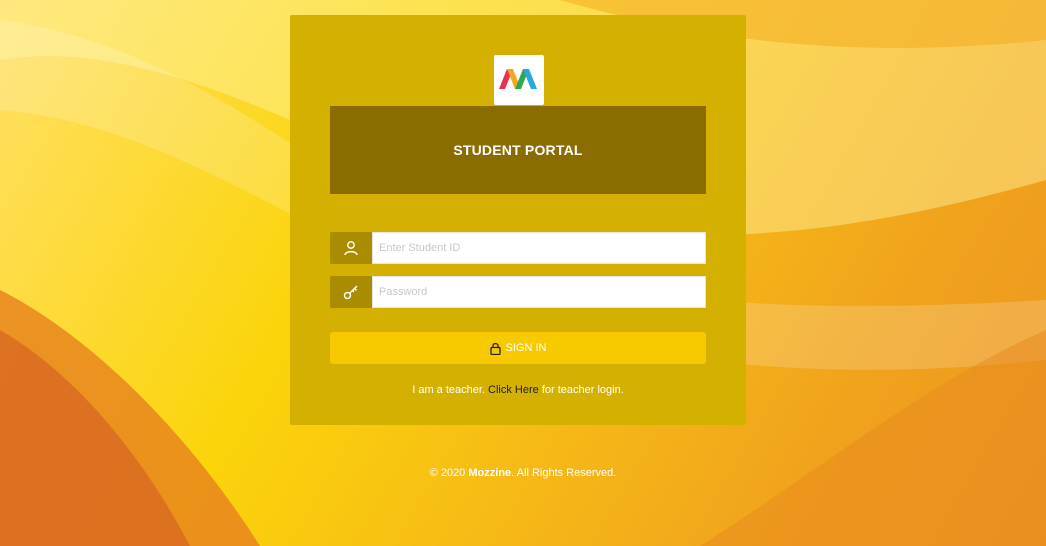 The width and height of the screenshot is (1046, 546). What do you see at coordinates (447, 473) in the screenshot?
I see `footer-copyright: © 2020` at bounding box center [447, 473].